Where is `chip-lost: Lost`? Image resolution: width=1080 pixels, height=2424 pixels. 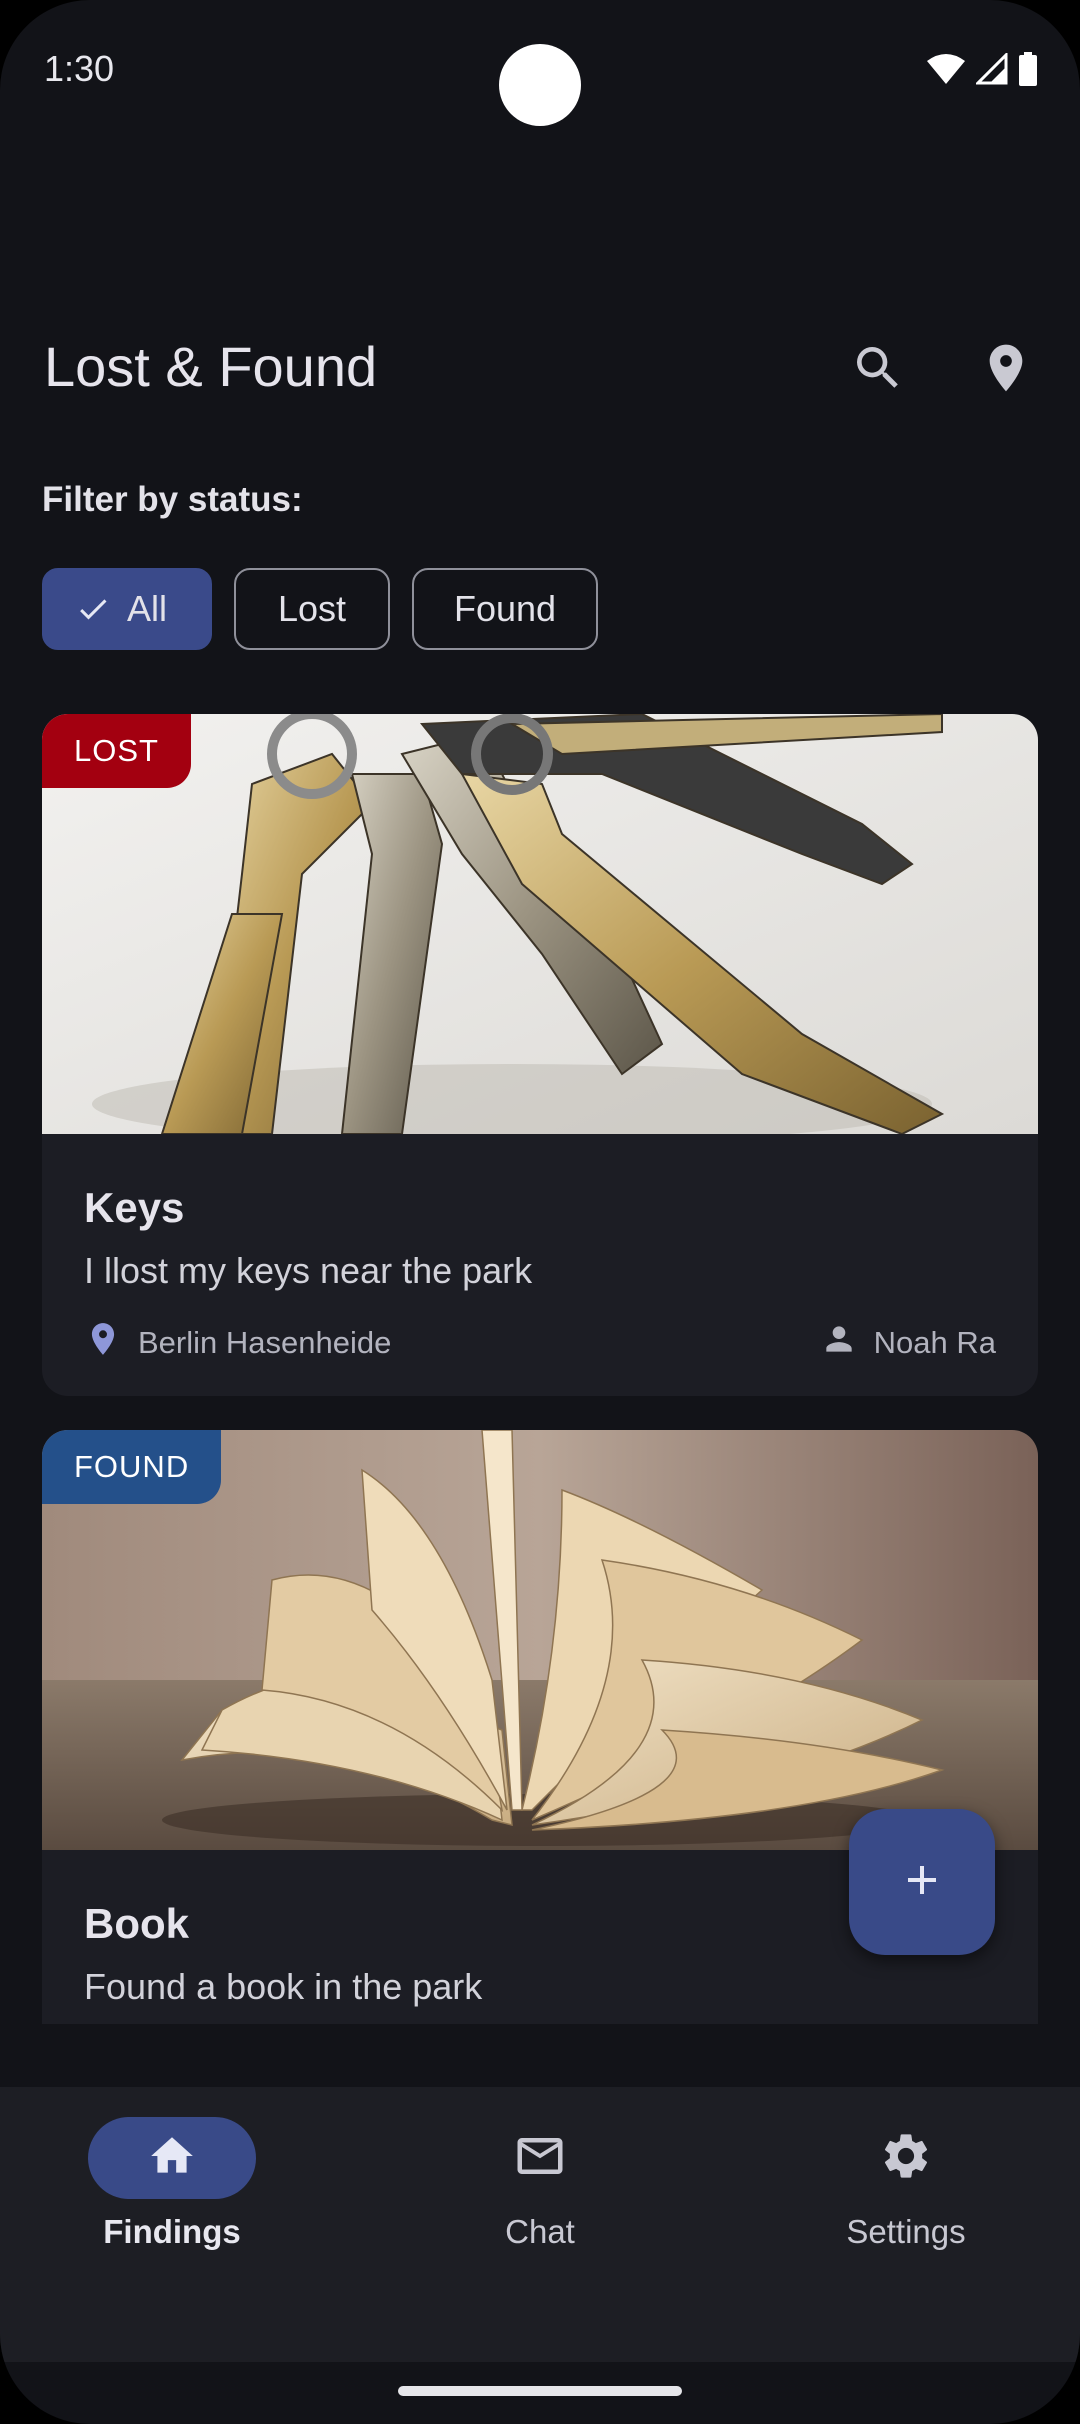
chip-lost: Lost is located at coordinates (312, 609).